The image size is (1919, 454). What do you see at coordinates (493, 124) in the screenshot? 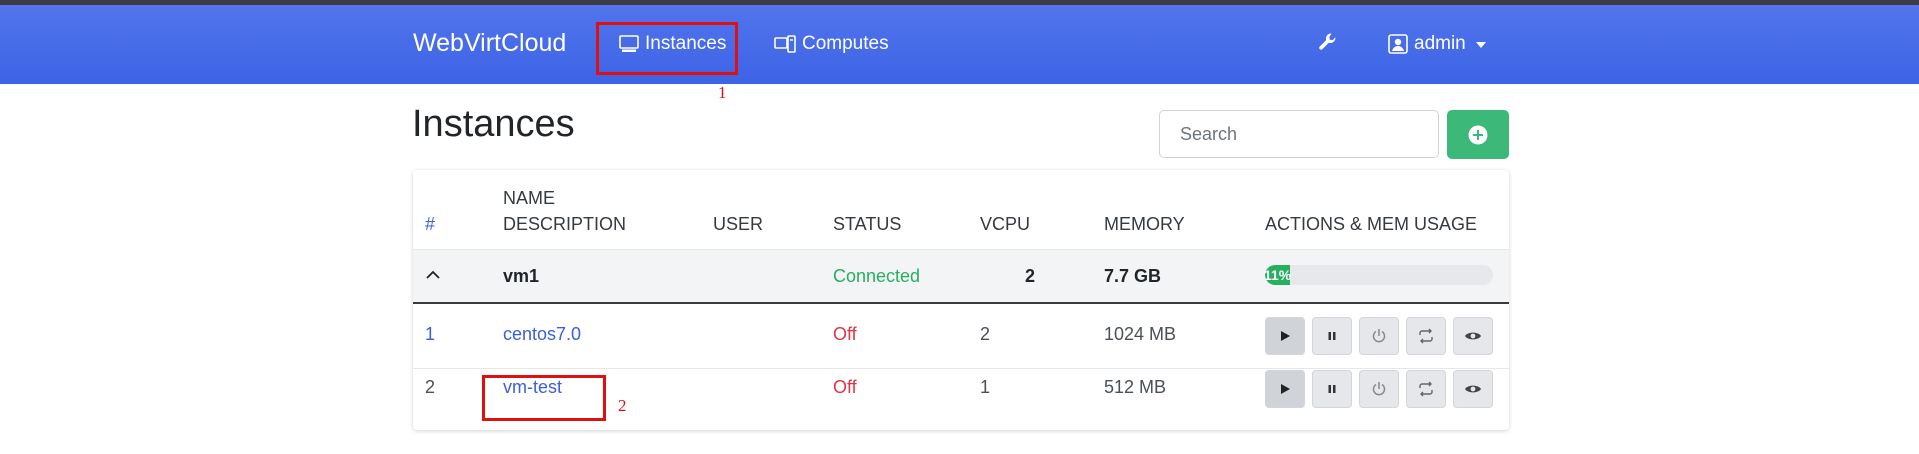
I see `page-title: Instances` at bounding box center [493, 124].